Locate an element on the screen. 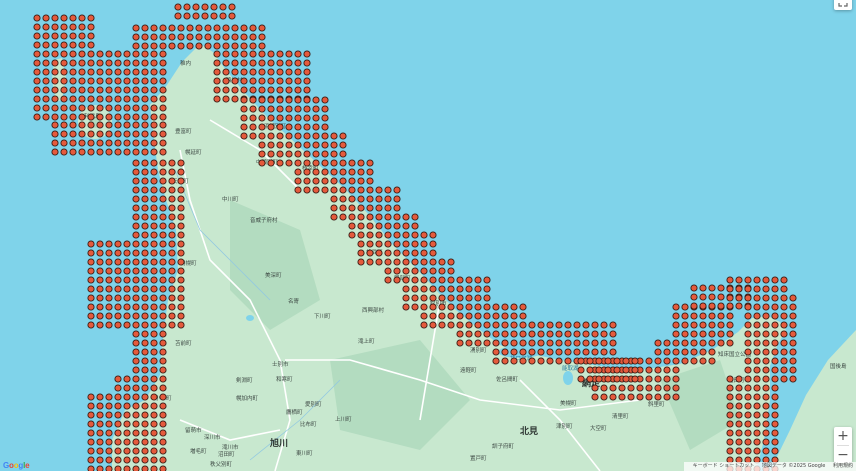 The image size is (856, 471). zoom-in-button: + is located at coordinates (843, 436).